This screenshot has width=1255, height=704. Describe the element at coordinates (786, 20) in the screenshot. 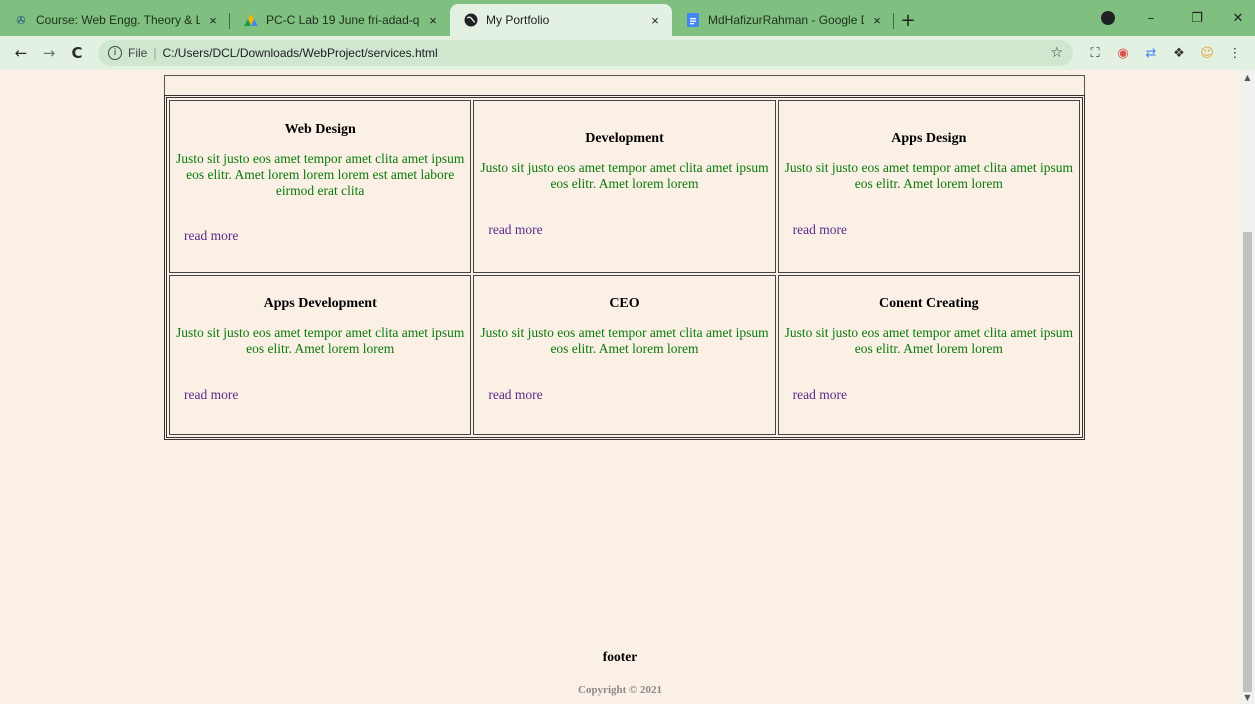

I see `tab-title: MdHafizurRahman - Google Doc` at that location.